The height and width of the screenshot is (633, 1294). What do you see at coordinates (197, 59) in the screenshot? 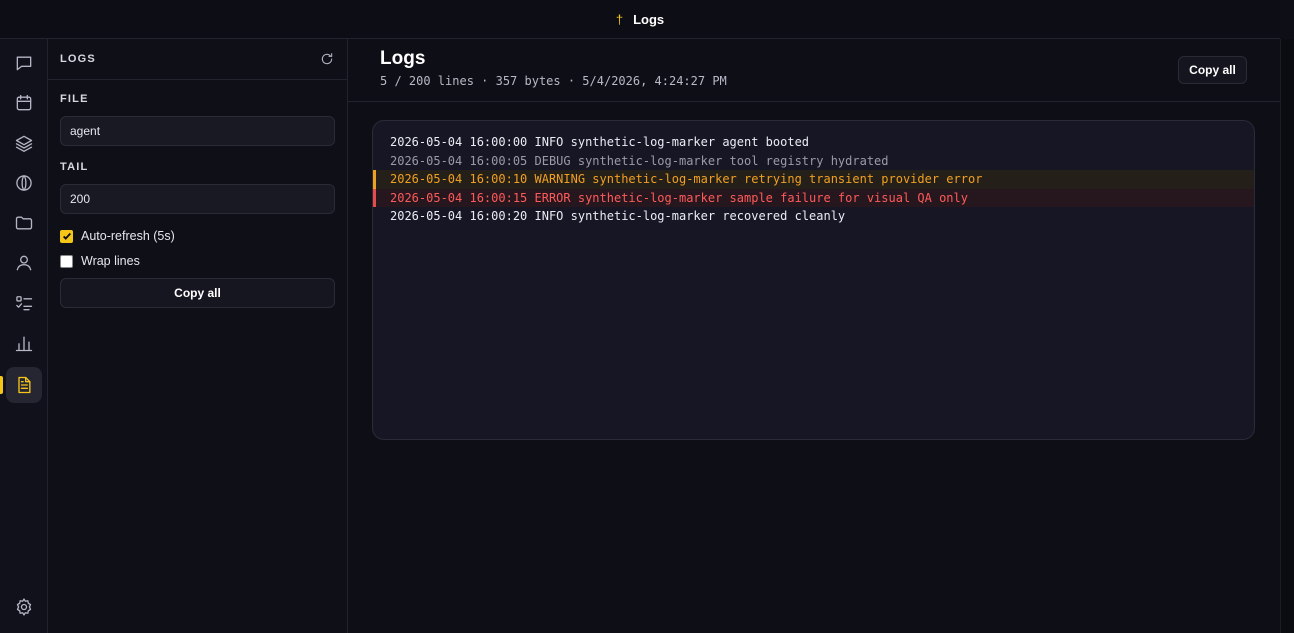
I see `panel-header: LOGS` at bounding box center [197, 59].